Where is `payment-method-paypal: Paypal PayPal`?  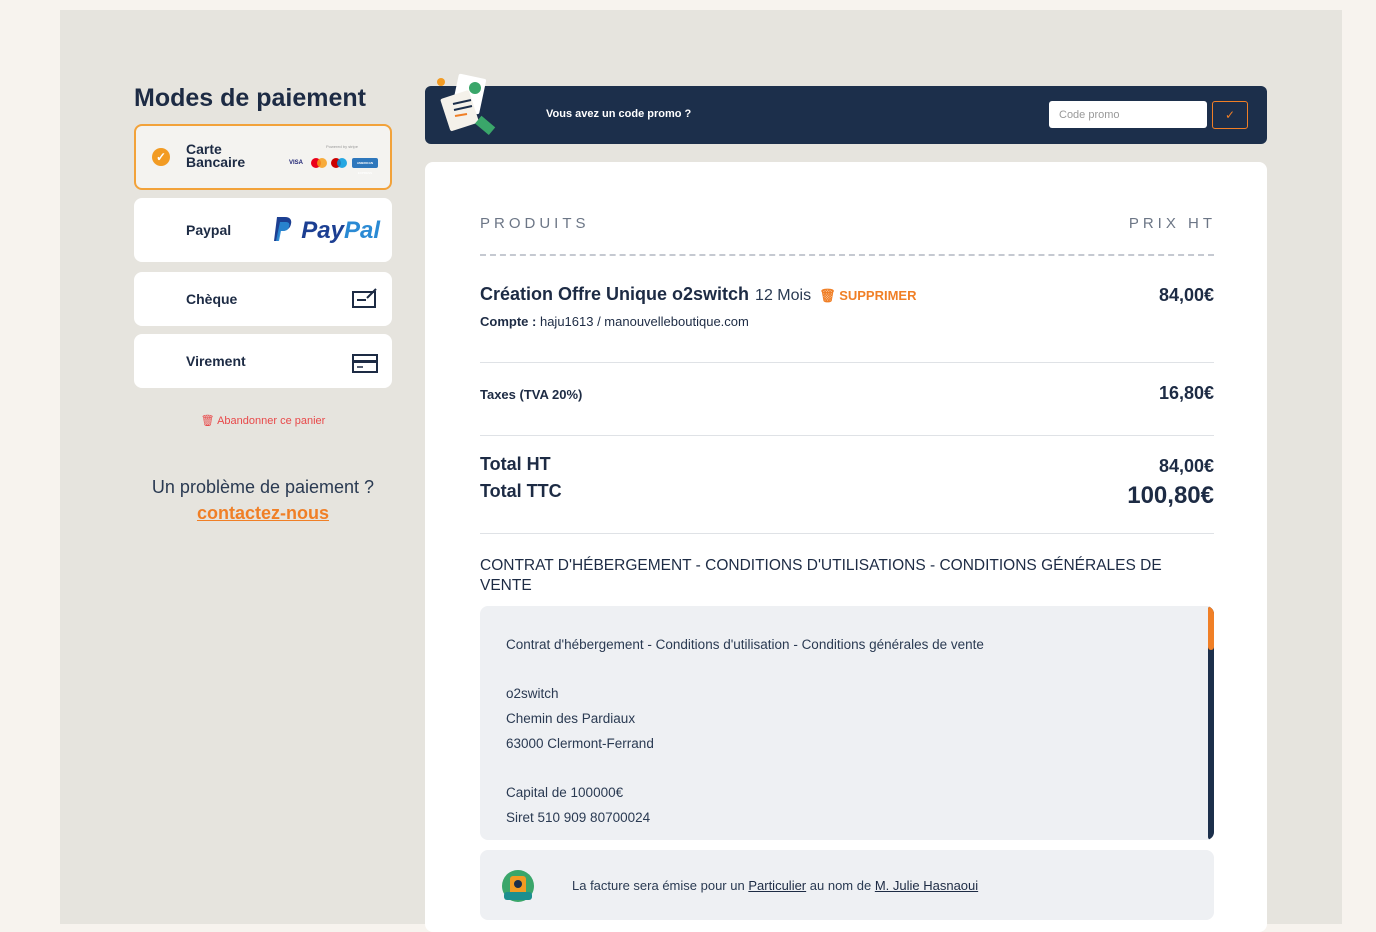
payment-method-paypal: Paypal PayPal is located at coordinates (263, 230).